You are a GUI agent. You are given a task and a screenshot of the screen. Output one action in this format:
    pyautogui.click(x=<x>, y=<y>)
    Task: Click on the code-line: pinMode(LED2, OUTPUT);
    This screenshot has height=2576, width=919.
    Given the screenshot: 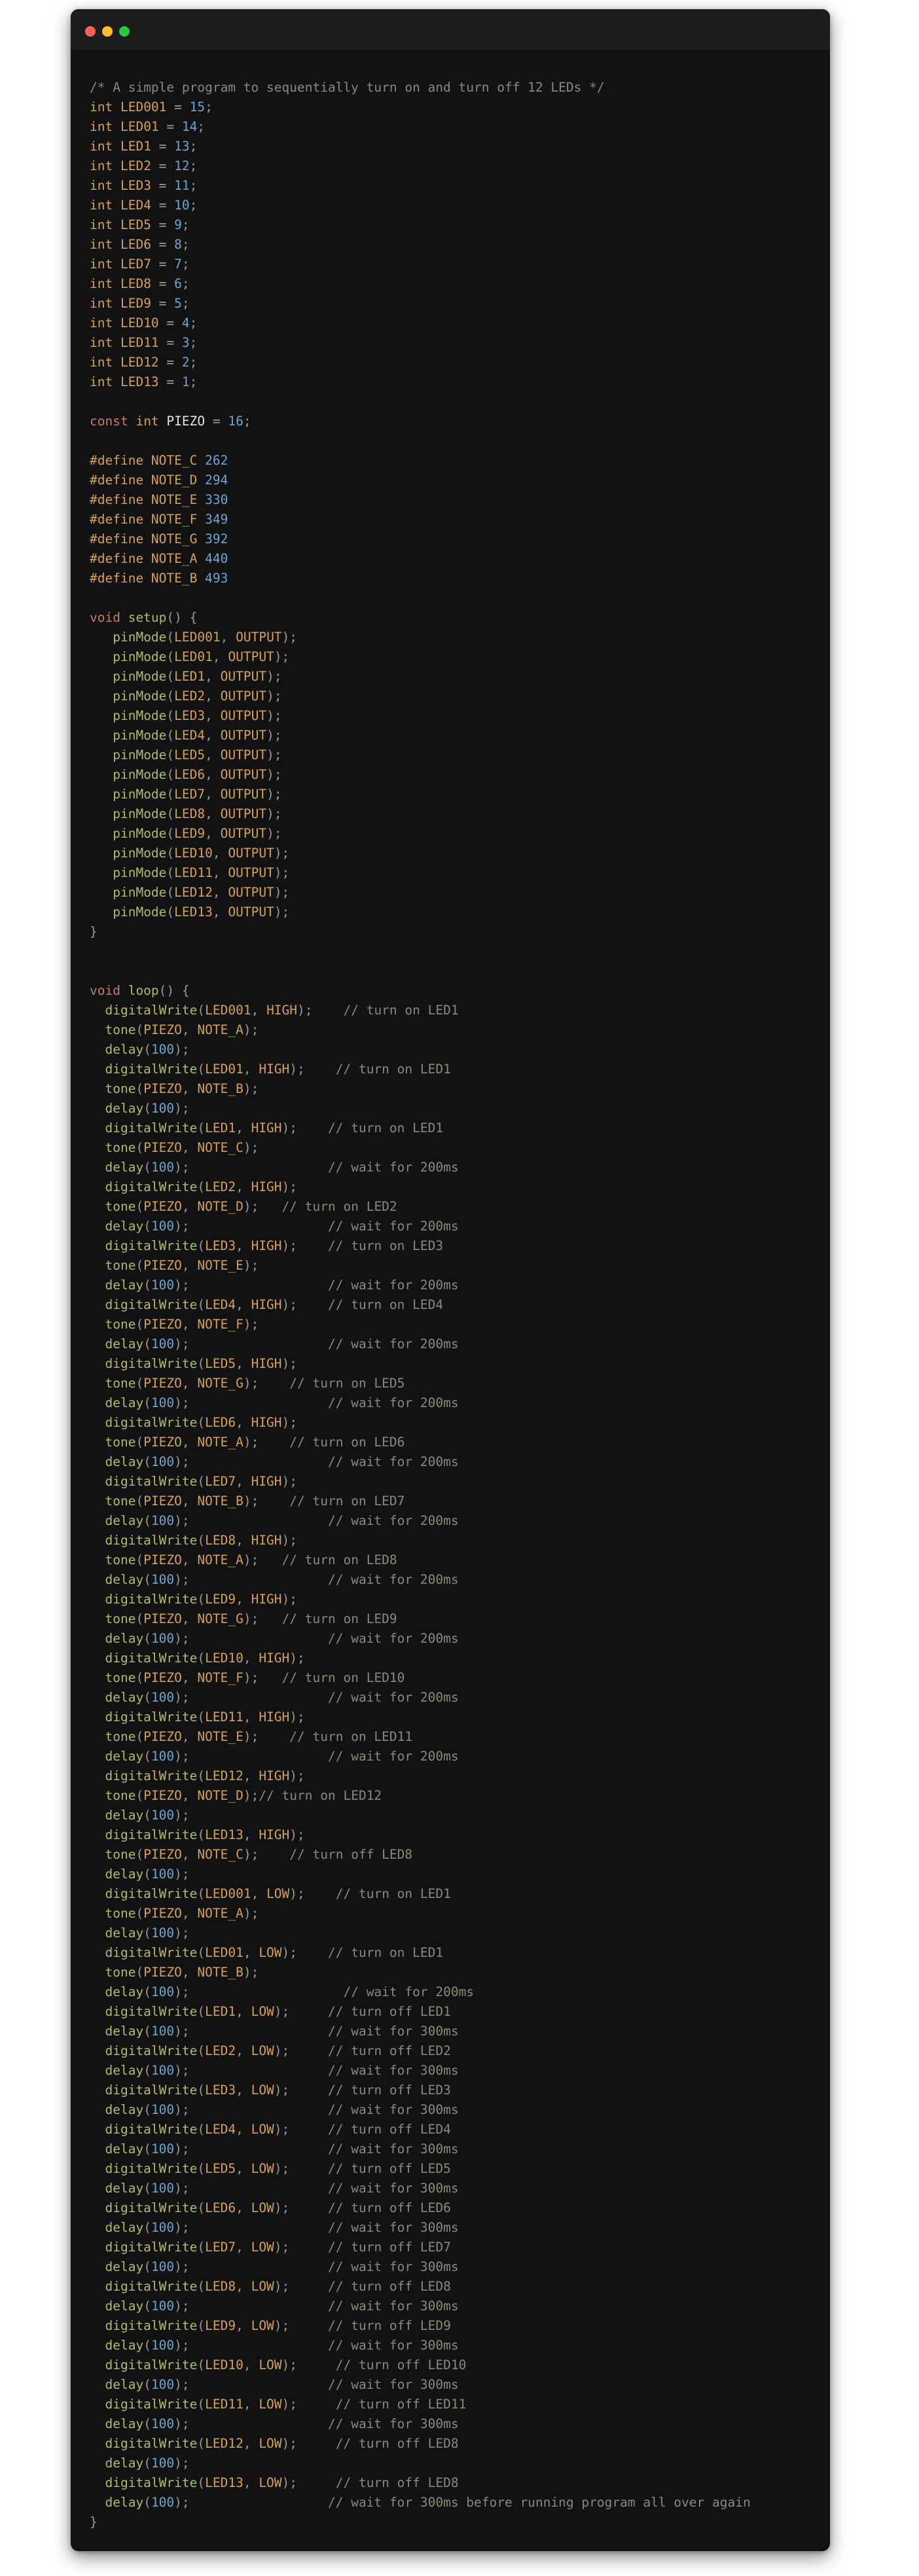 What is the action you would take?
    pyautogui.click(x=456, y=696)
    